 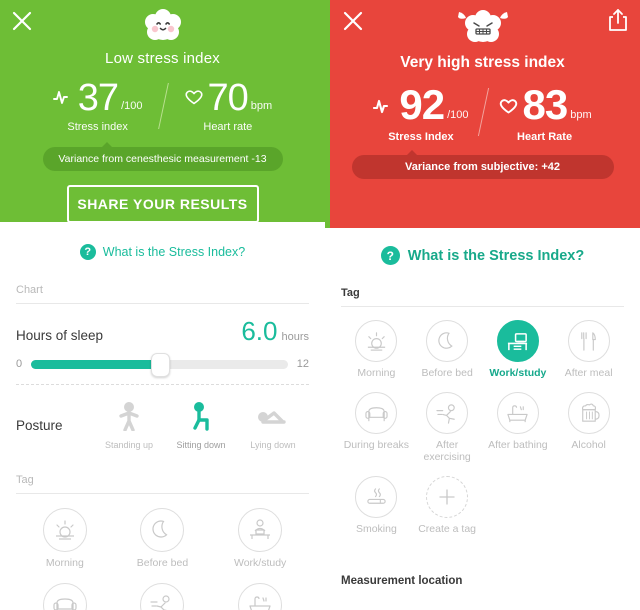 What do you see at coordinates (201, 445) in the screenshot?
I see `posture-caption: Sitting down` at bounding box center [201, 445].